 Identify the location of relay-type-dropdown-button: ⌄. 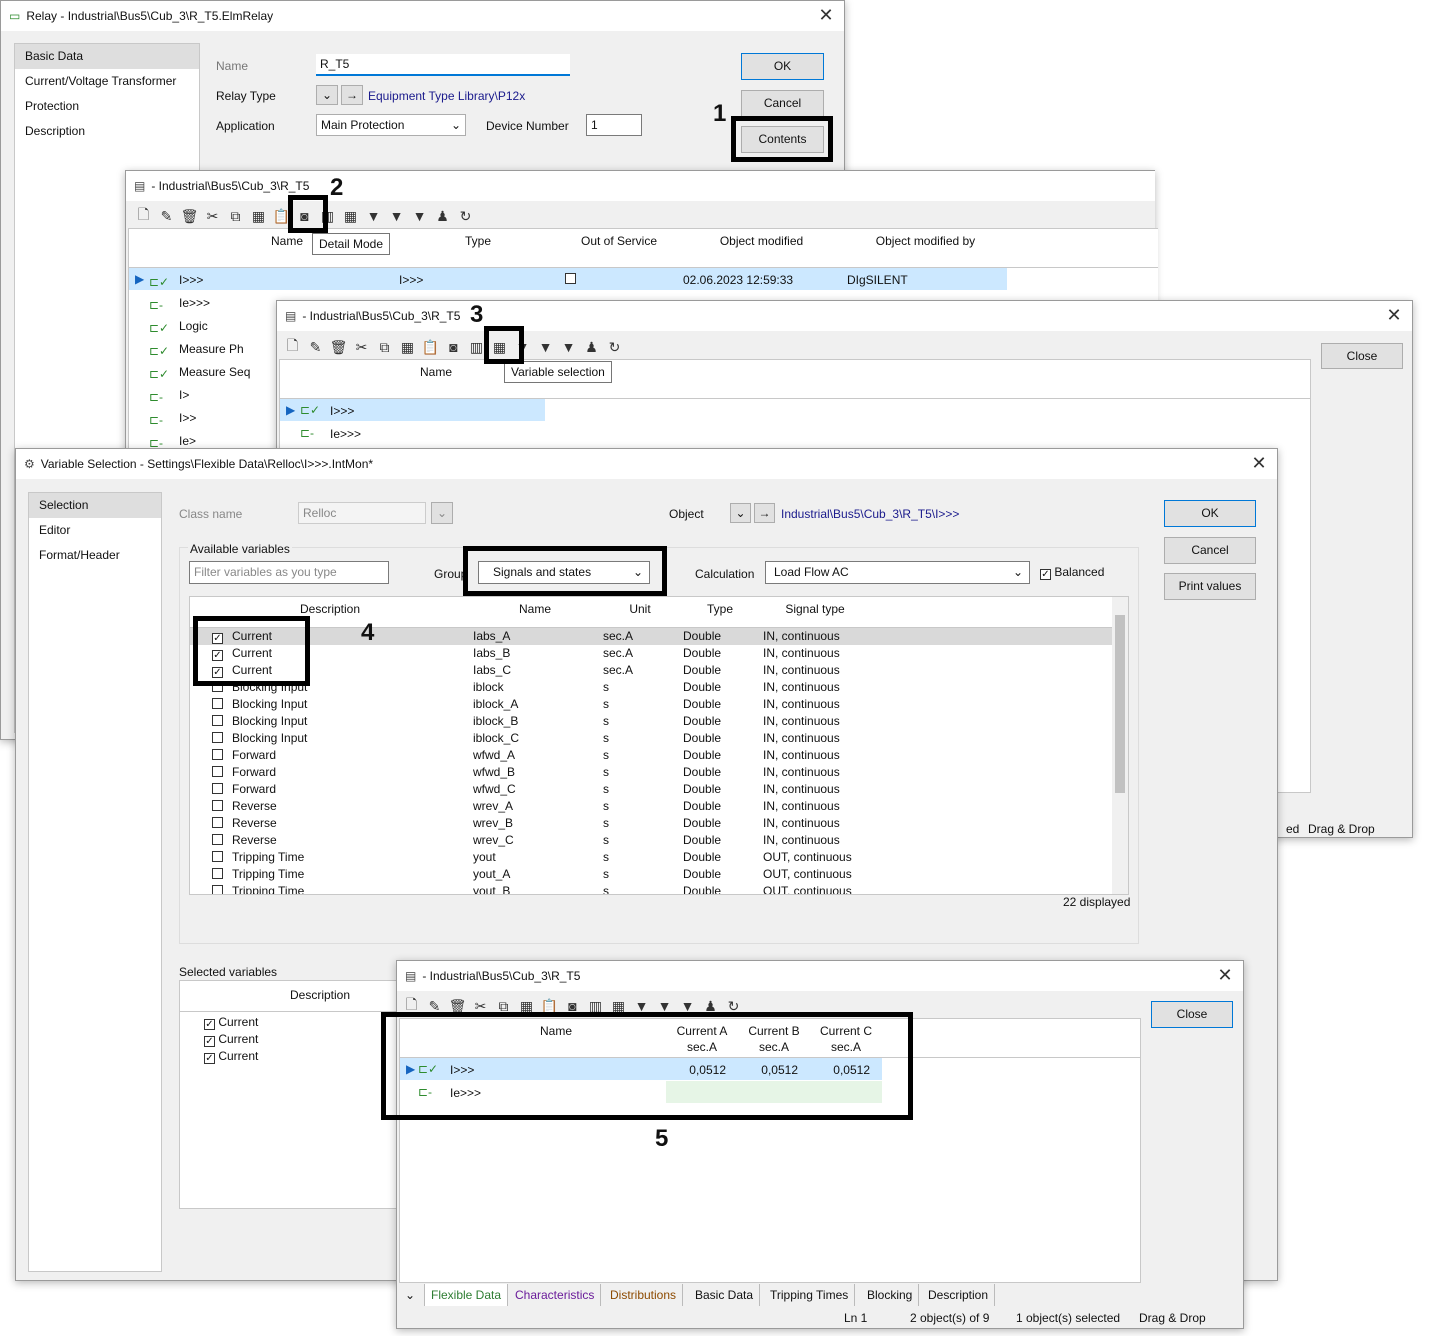
(327, 95).